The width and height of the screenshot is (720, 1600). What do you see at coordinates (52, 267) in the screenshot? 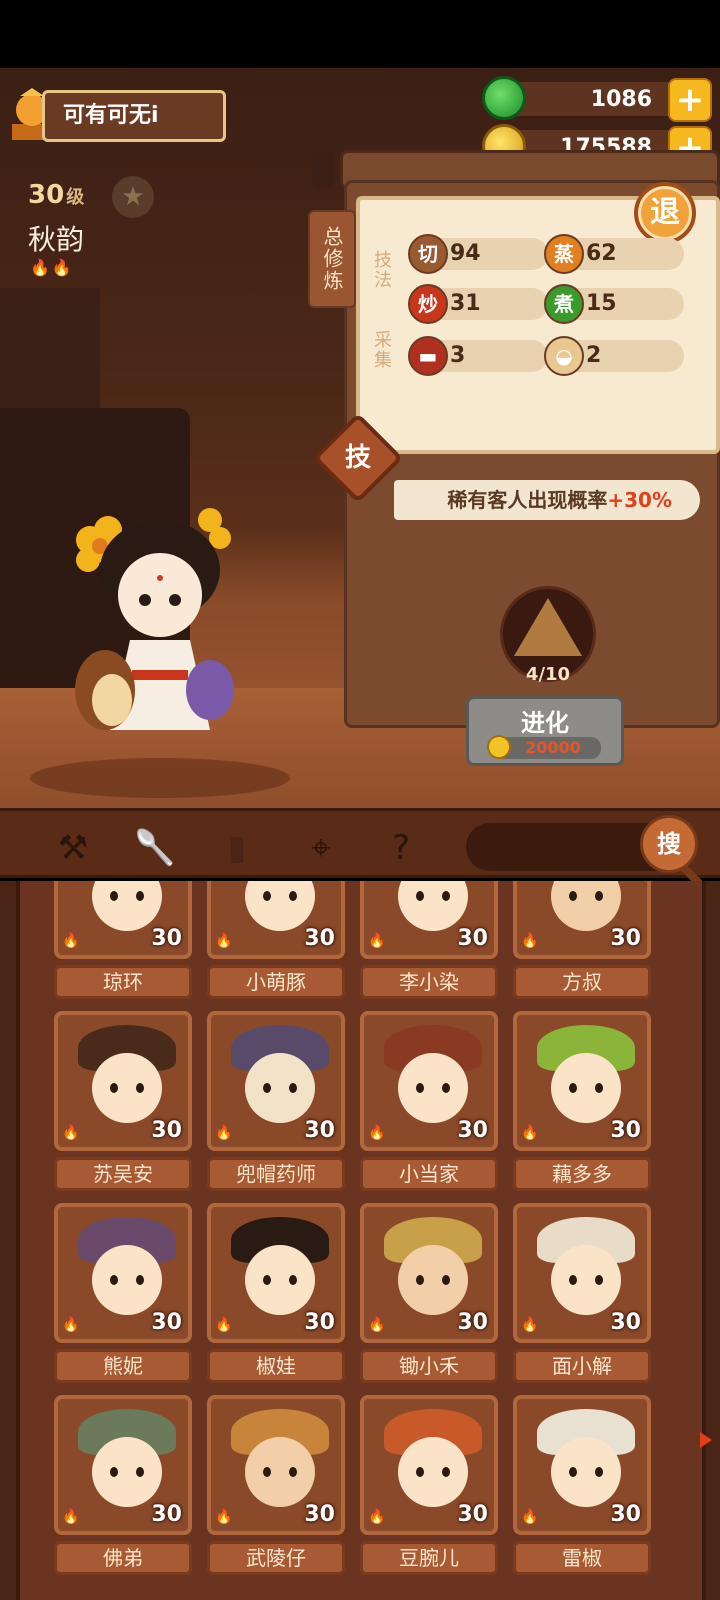
I see `flame-icons: 🔥🔥` at bounding box center [52, 267].